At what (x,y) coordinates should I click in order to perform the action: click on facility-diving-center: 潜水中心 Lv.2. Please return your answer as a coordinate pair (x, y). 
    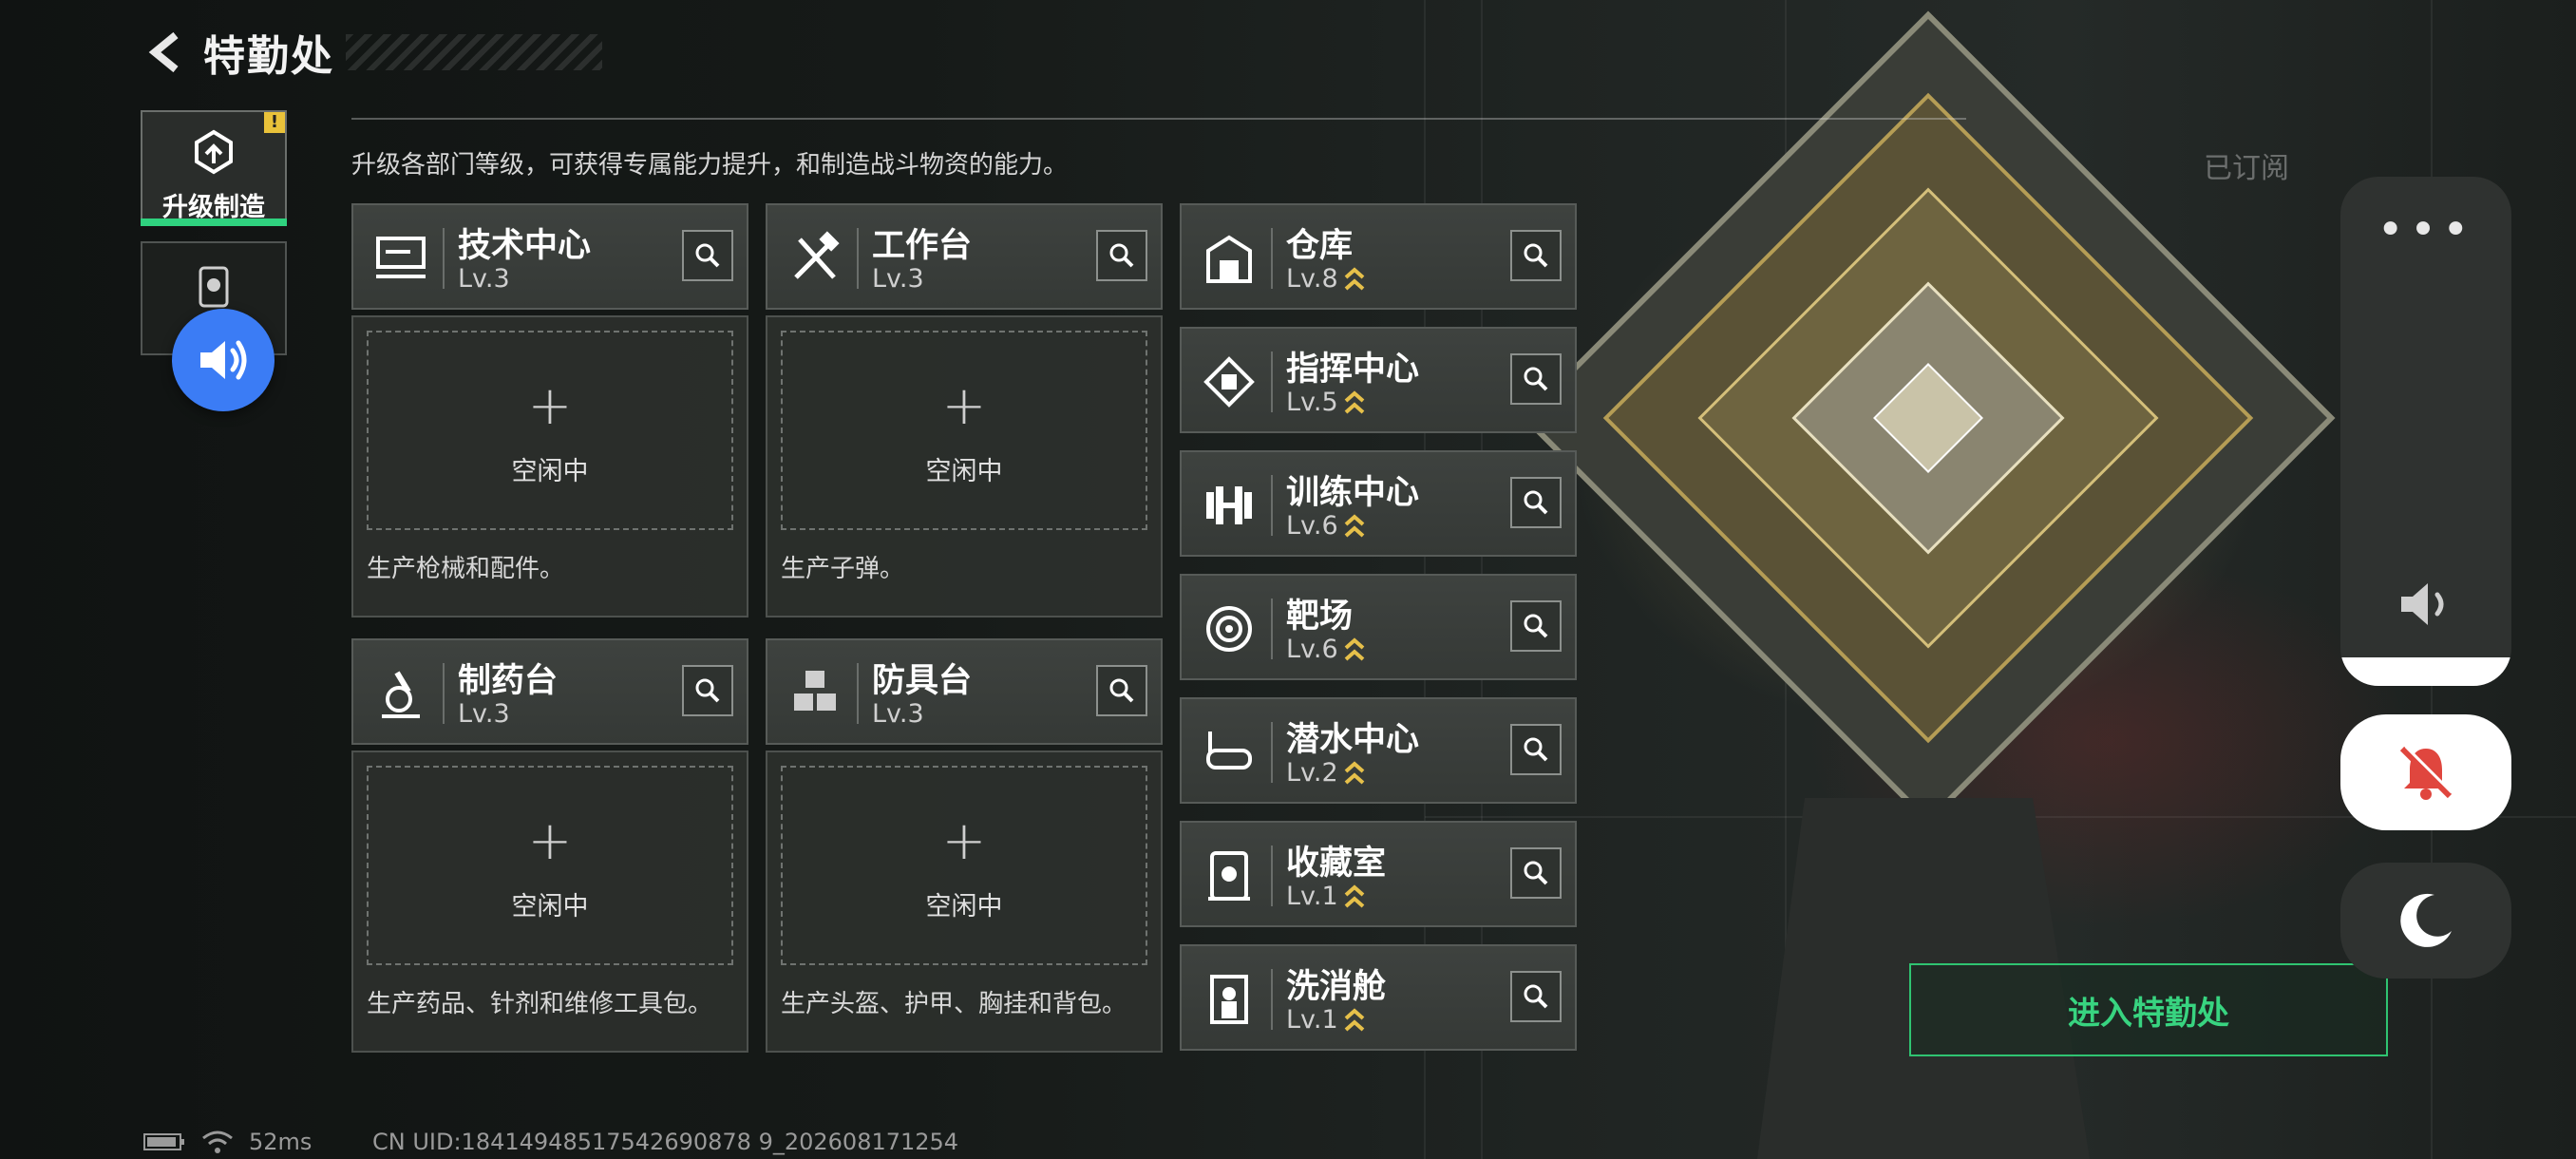
    Looking at the image, I should click on (1378, 750).